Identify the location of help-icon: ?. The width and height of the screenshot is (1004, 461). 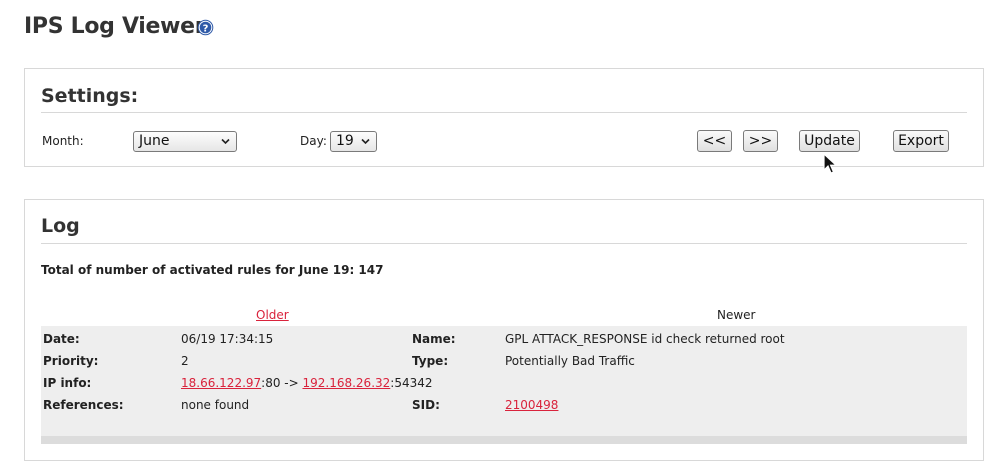
(205, 27).